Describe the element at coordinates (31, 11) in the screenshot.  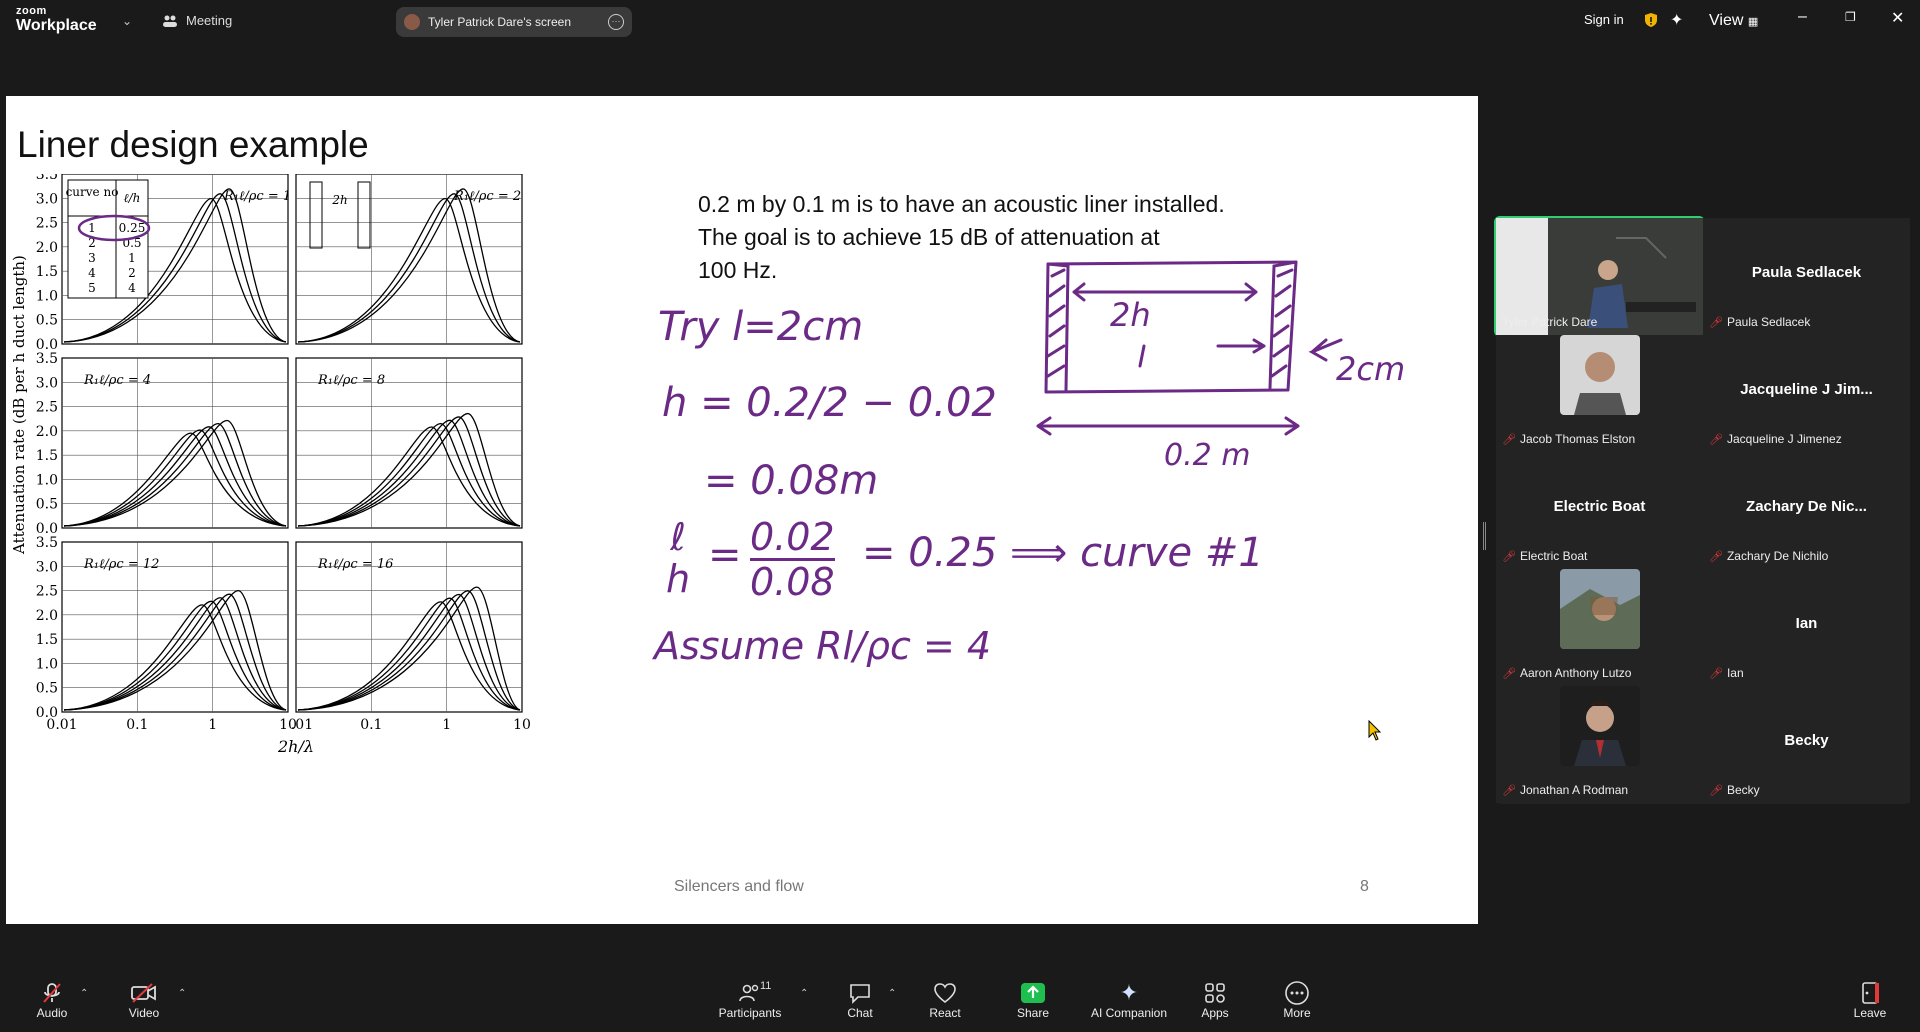
I see `logo-top-text: zoom` at that location.